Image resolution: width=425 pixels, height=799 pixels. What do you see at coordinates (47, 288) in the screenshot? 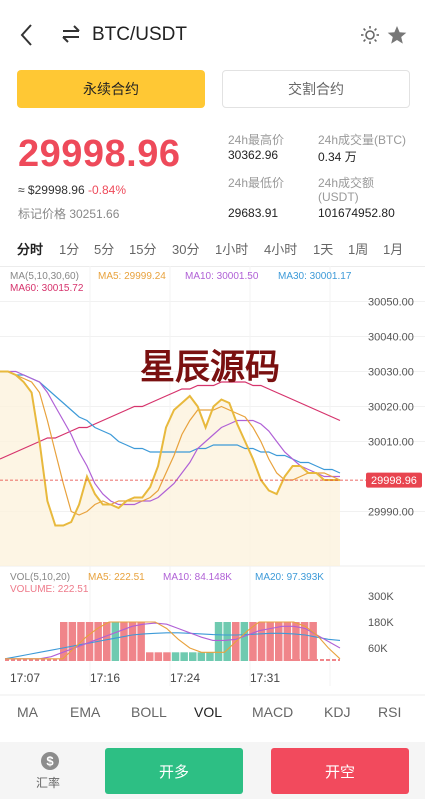
I see `ma60-label: MA60: 30015.72` at bounding box center [47, 288].